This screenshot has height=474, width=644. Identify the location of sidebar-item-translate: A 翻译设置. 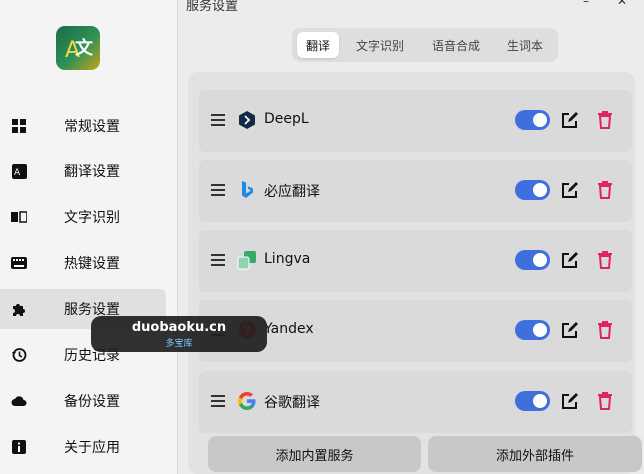
(83, 171).